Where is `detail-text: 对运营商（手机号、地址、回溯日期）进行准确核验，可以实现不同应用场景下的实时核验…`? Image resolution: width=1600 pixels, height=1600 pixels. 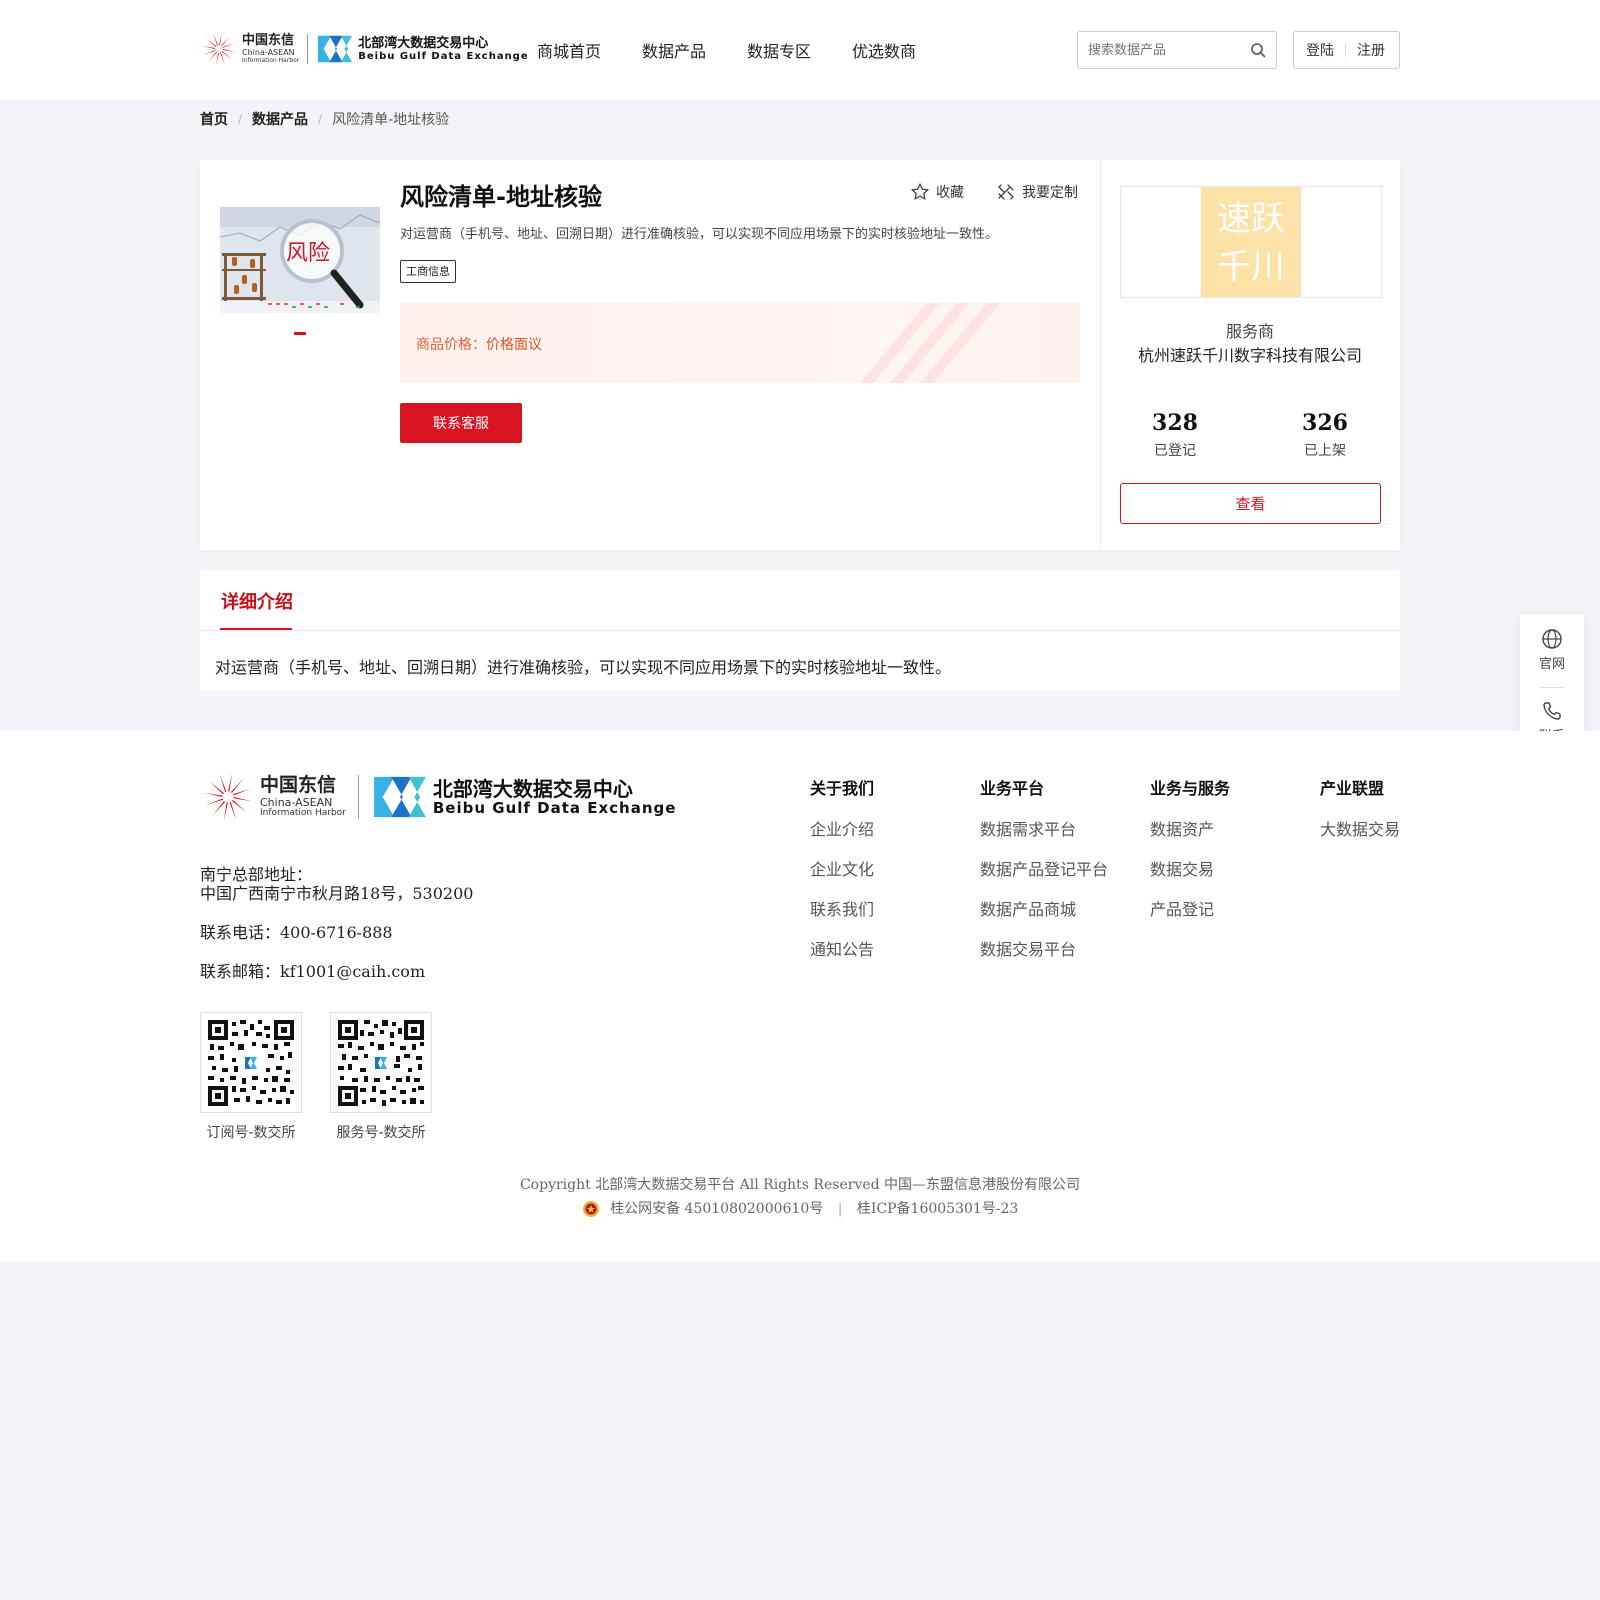 detail-text: 对运营商（手机号、地址、回溯日期）进行准确核验，可以实现不同应用场景下的实时核验… is located at coordinates (583, 667).